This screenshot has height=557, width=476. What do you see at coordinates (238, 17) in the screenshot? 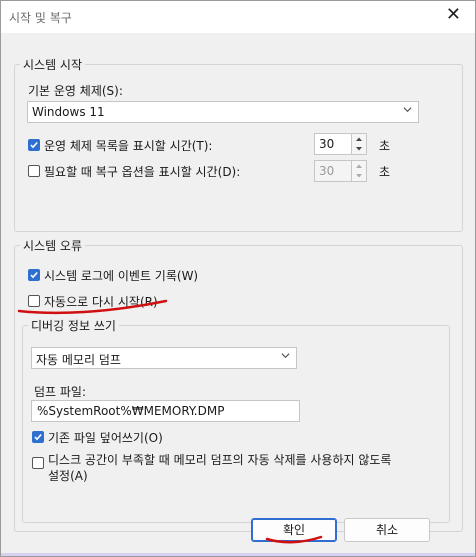
I see `title-bar: 시작 및 복구 ✕` at bounding box center [238, 17].